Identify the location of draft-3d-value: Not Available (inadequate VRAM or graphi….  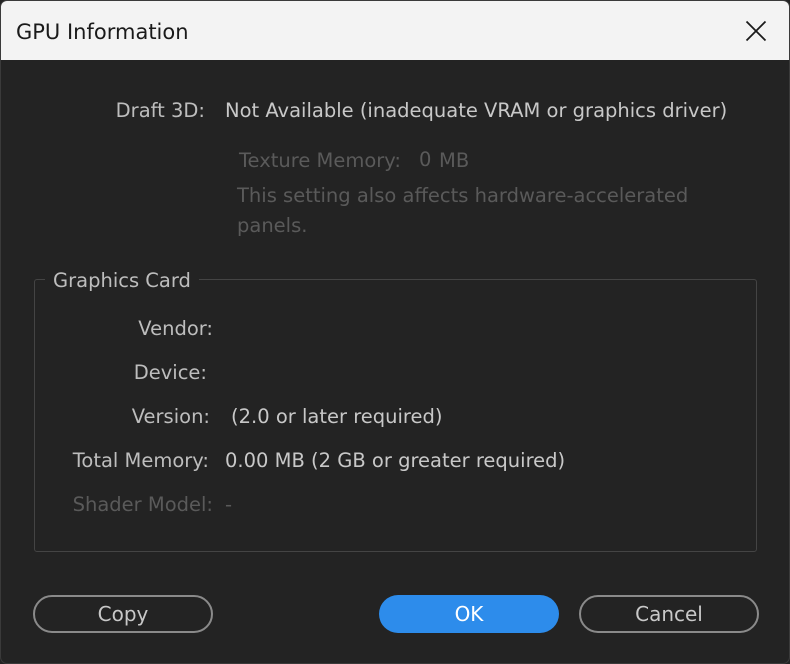
(476, 110).